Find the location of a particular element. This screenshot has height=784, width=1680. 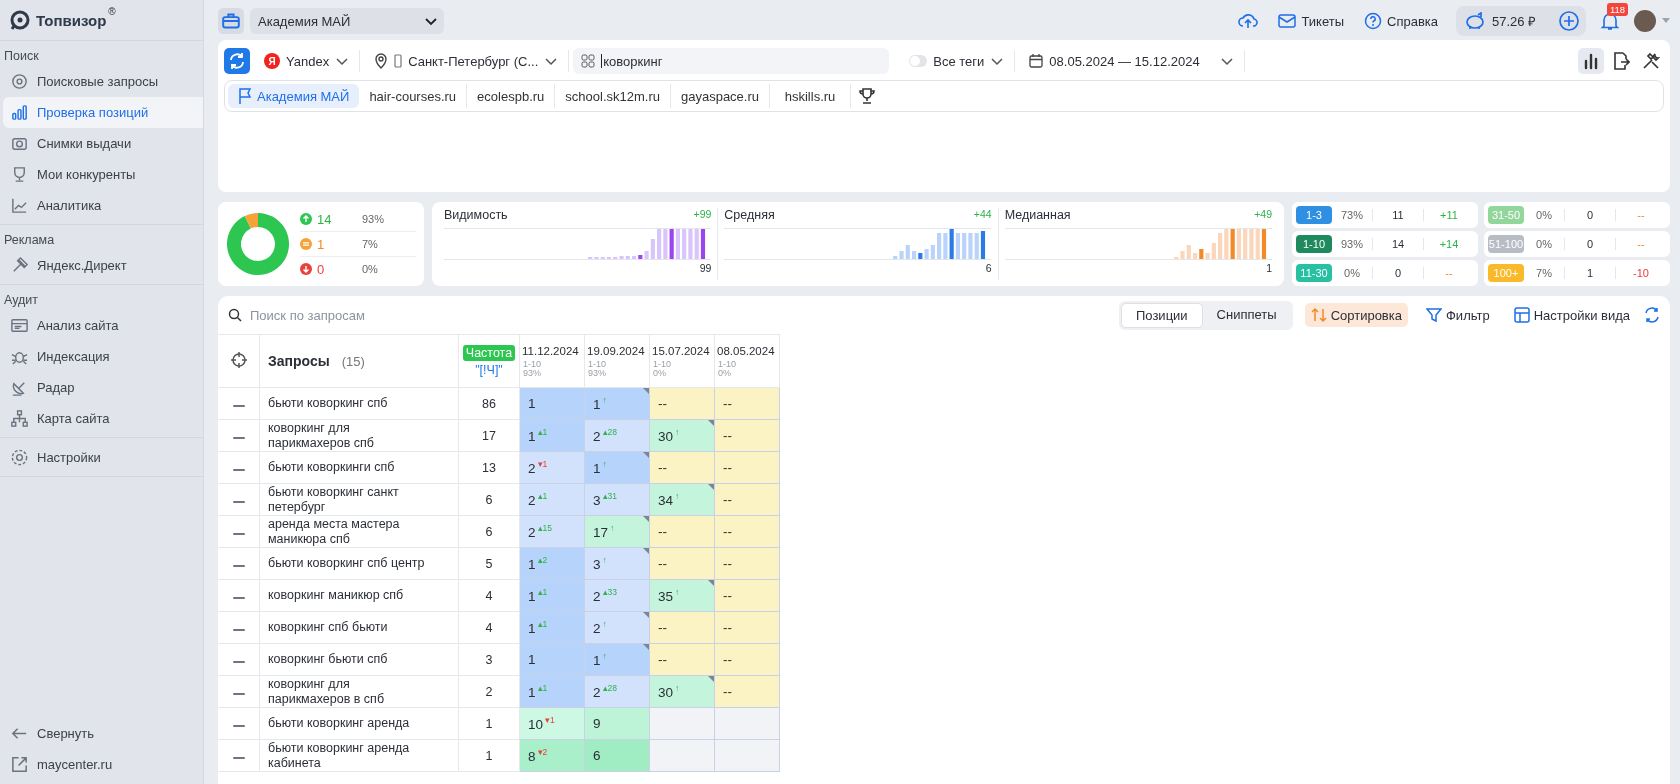

range-percent: 93% is located at coordinates (1352, 244).